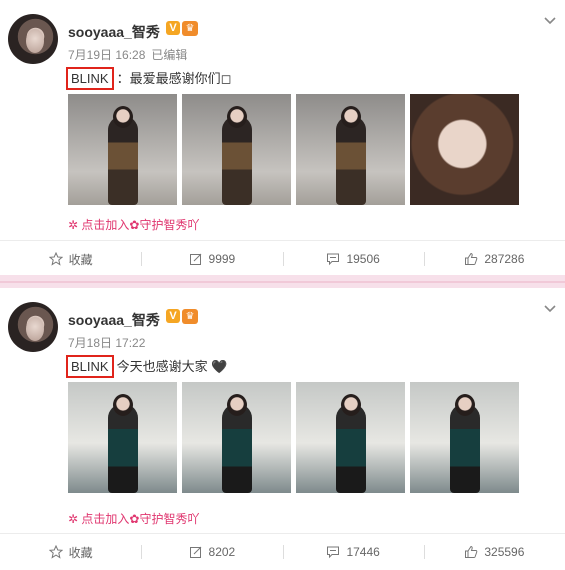 The image size is (565, 570). I want to click on like-button: 287286, so click(494, 259).